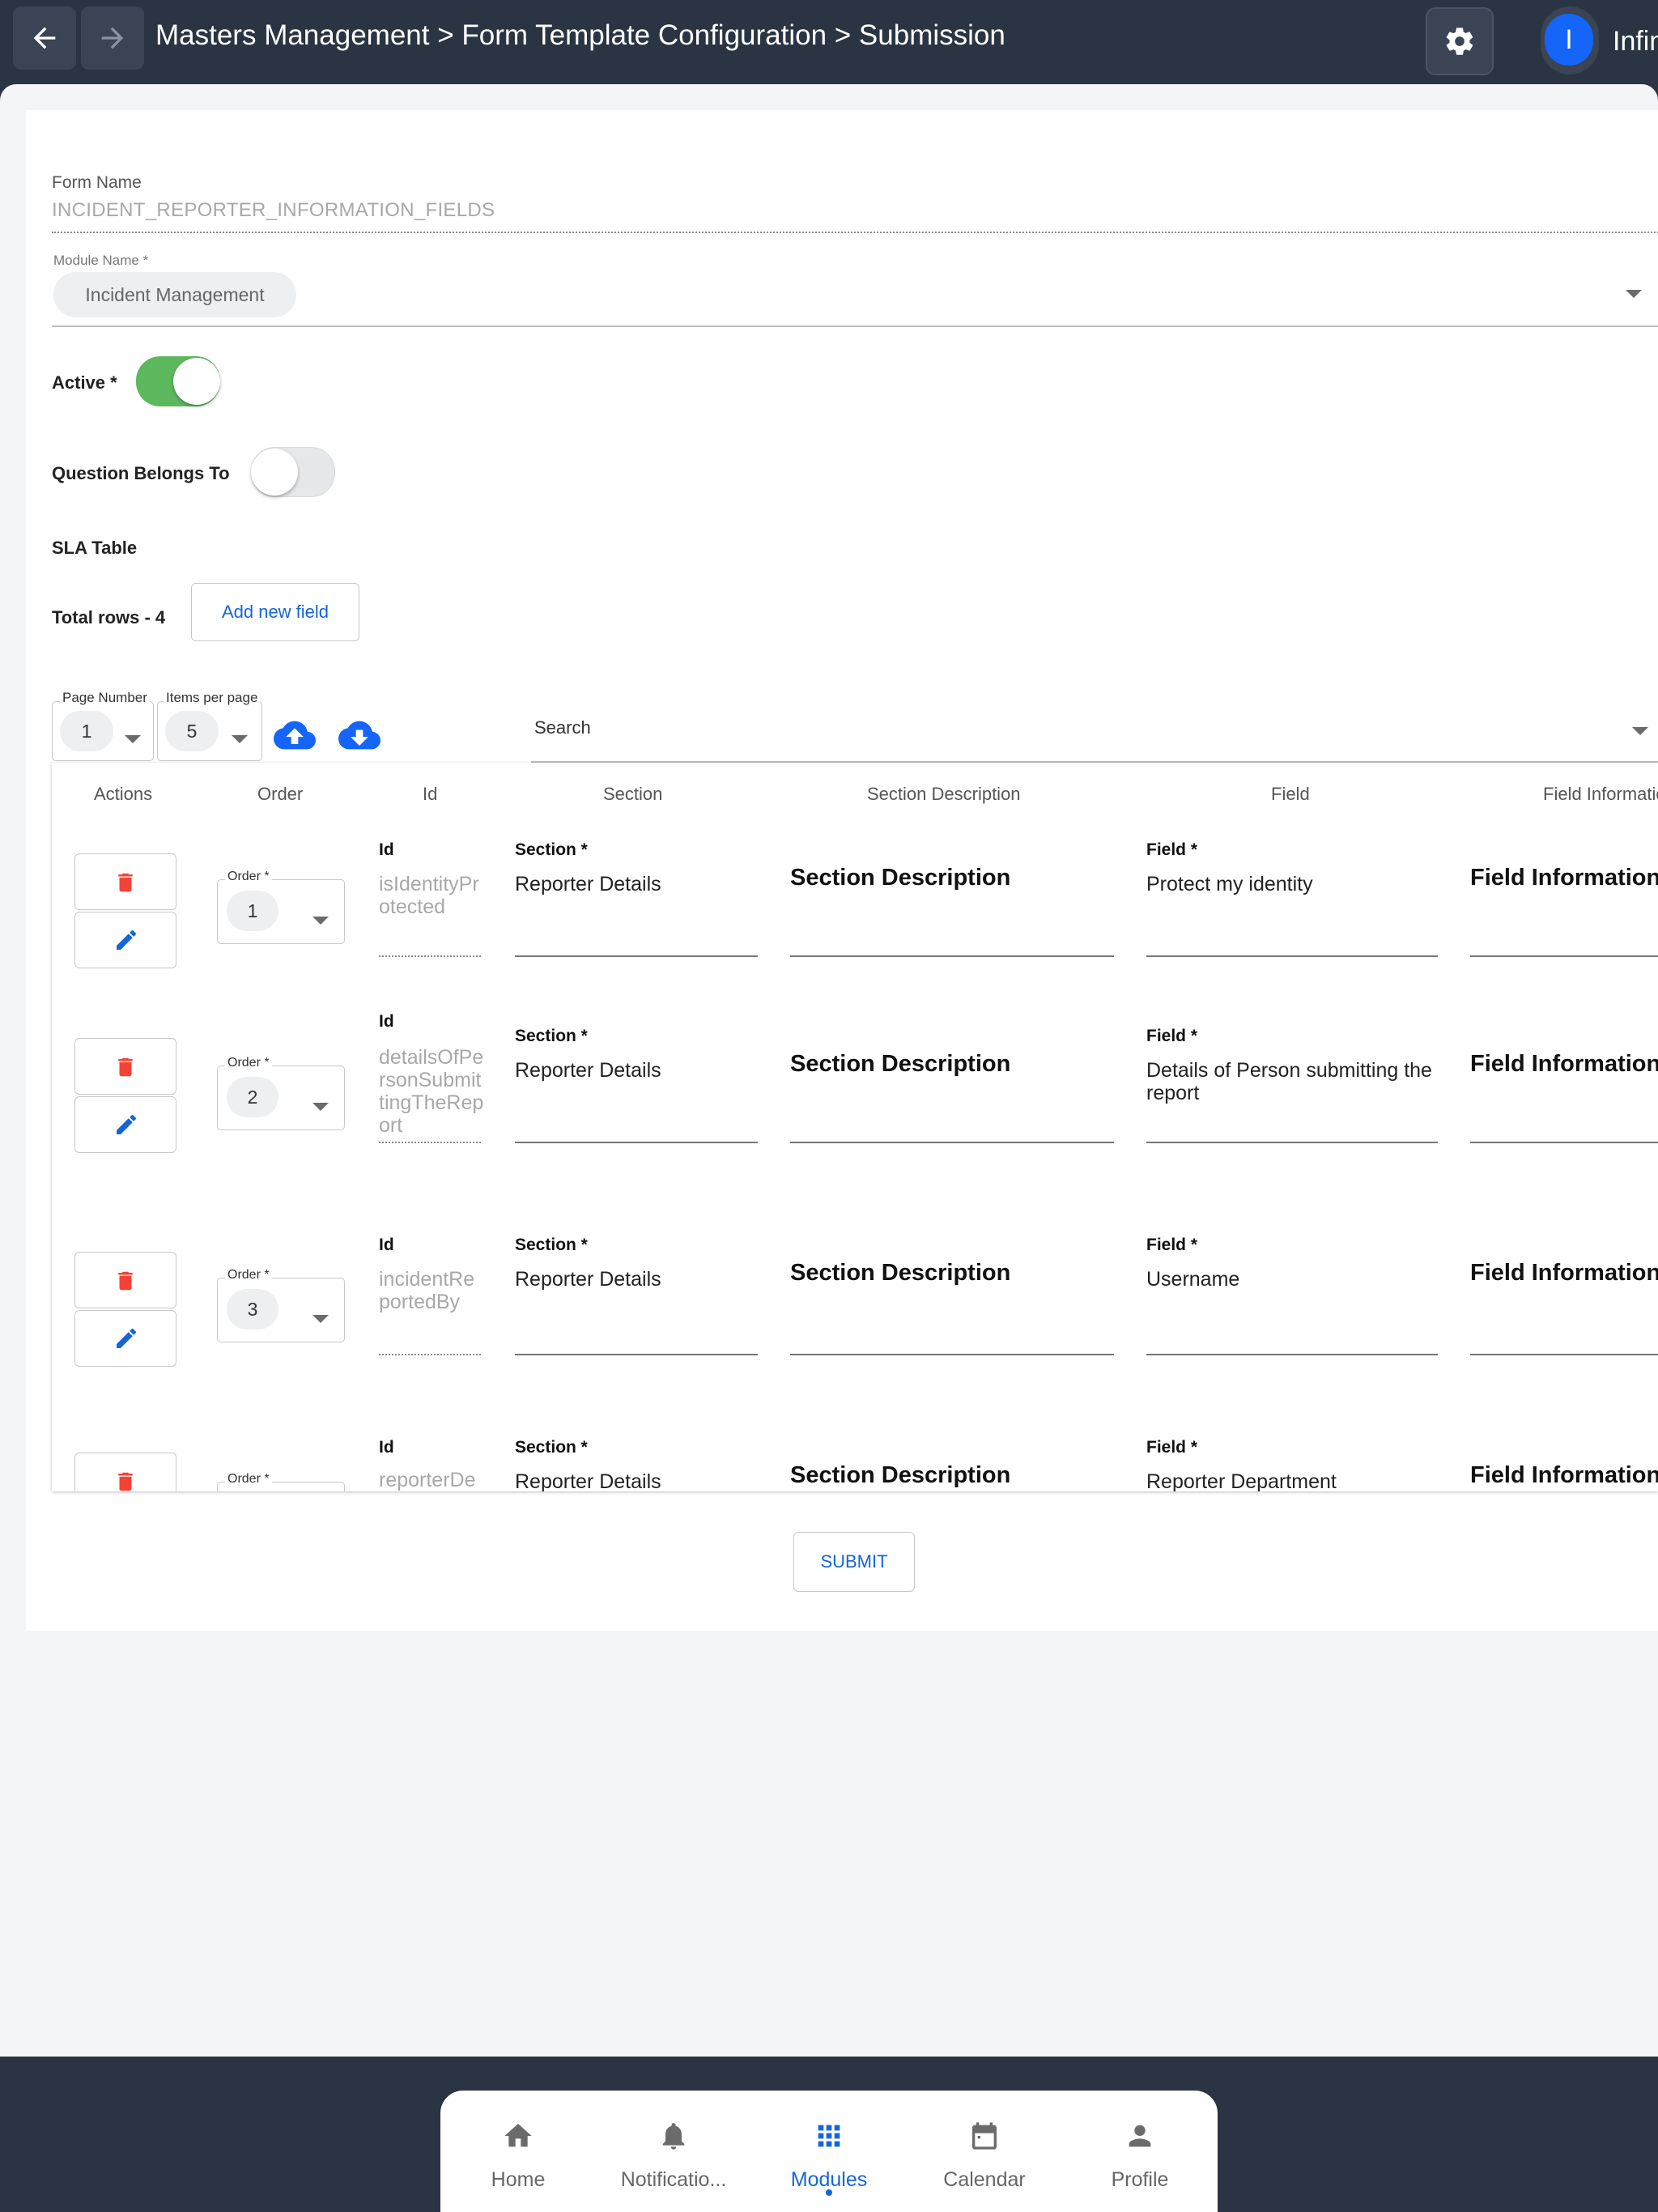 This screenshot has width=1658, height=2212. What do you see at coordinates (829, 2193) in the screenshot?
I see `active-indicator` at bounding box center [829, 2193].